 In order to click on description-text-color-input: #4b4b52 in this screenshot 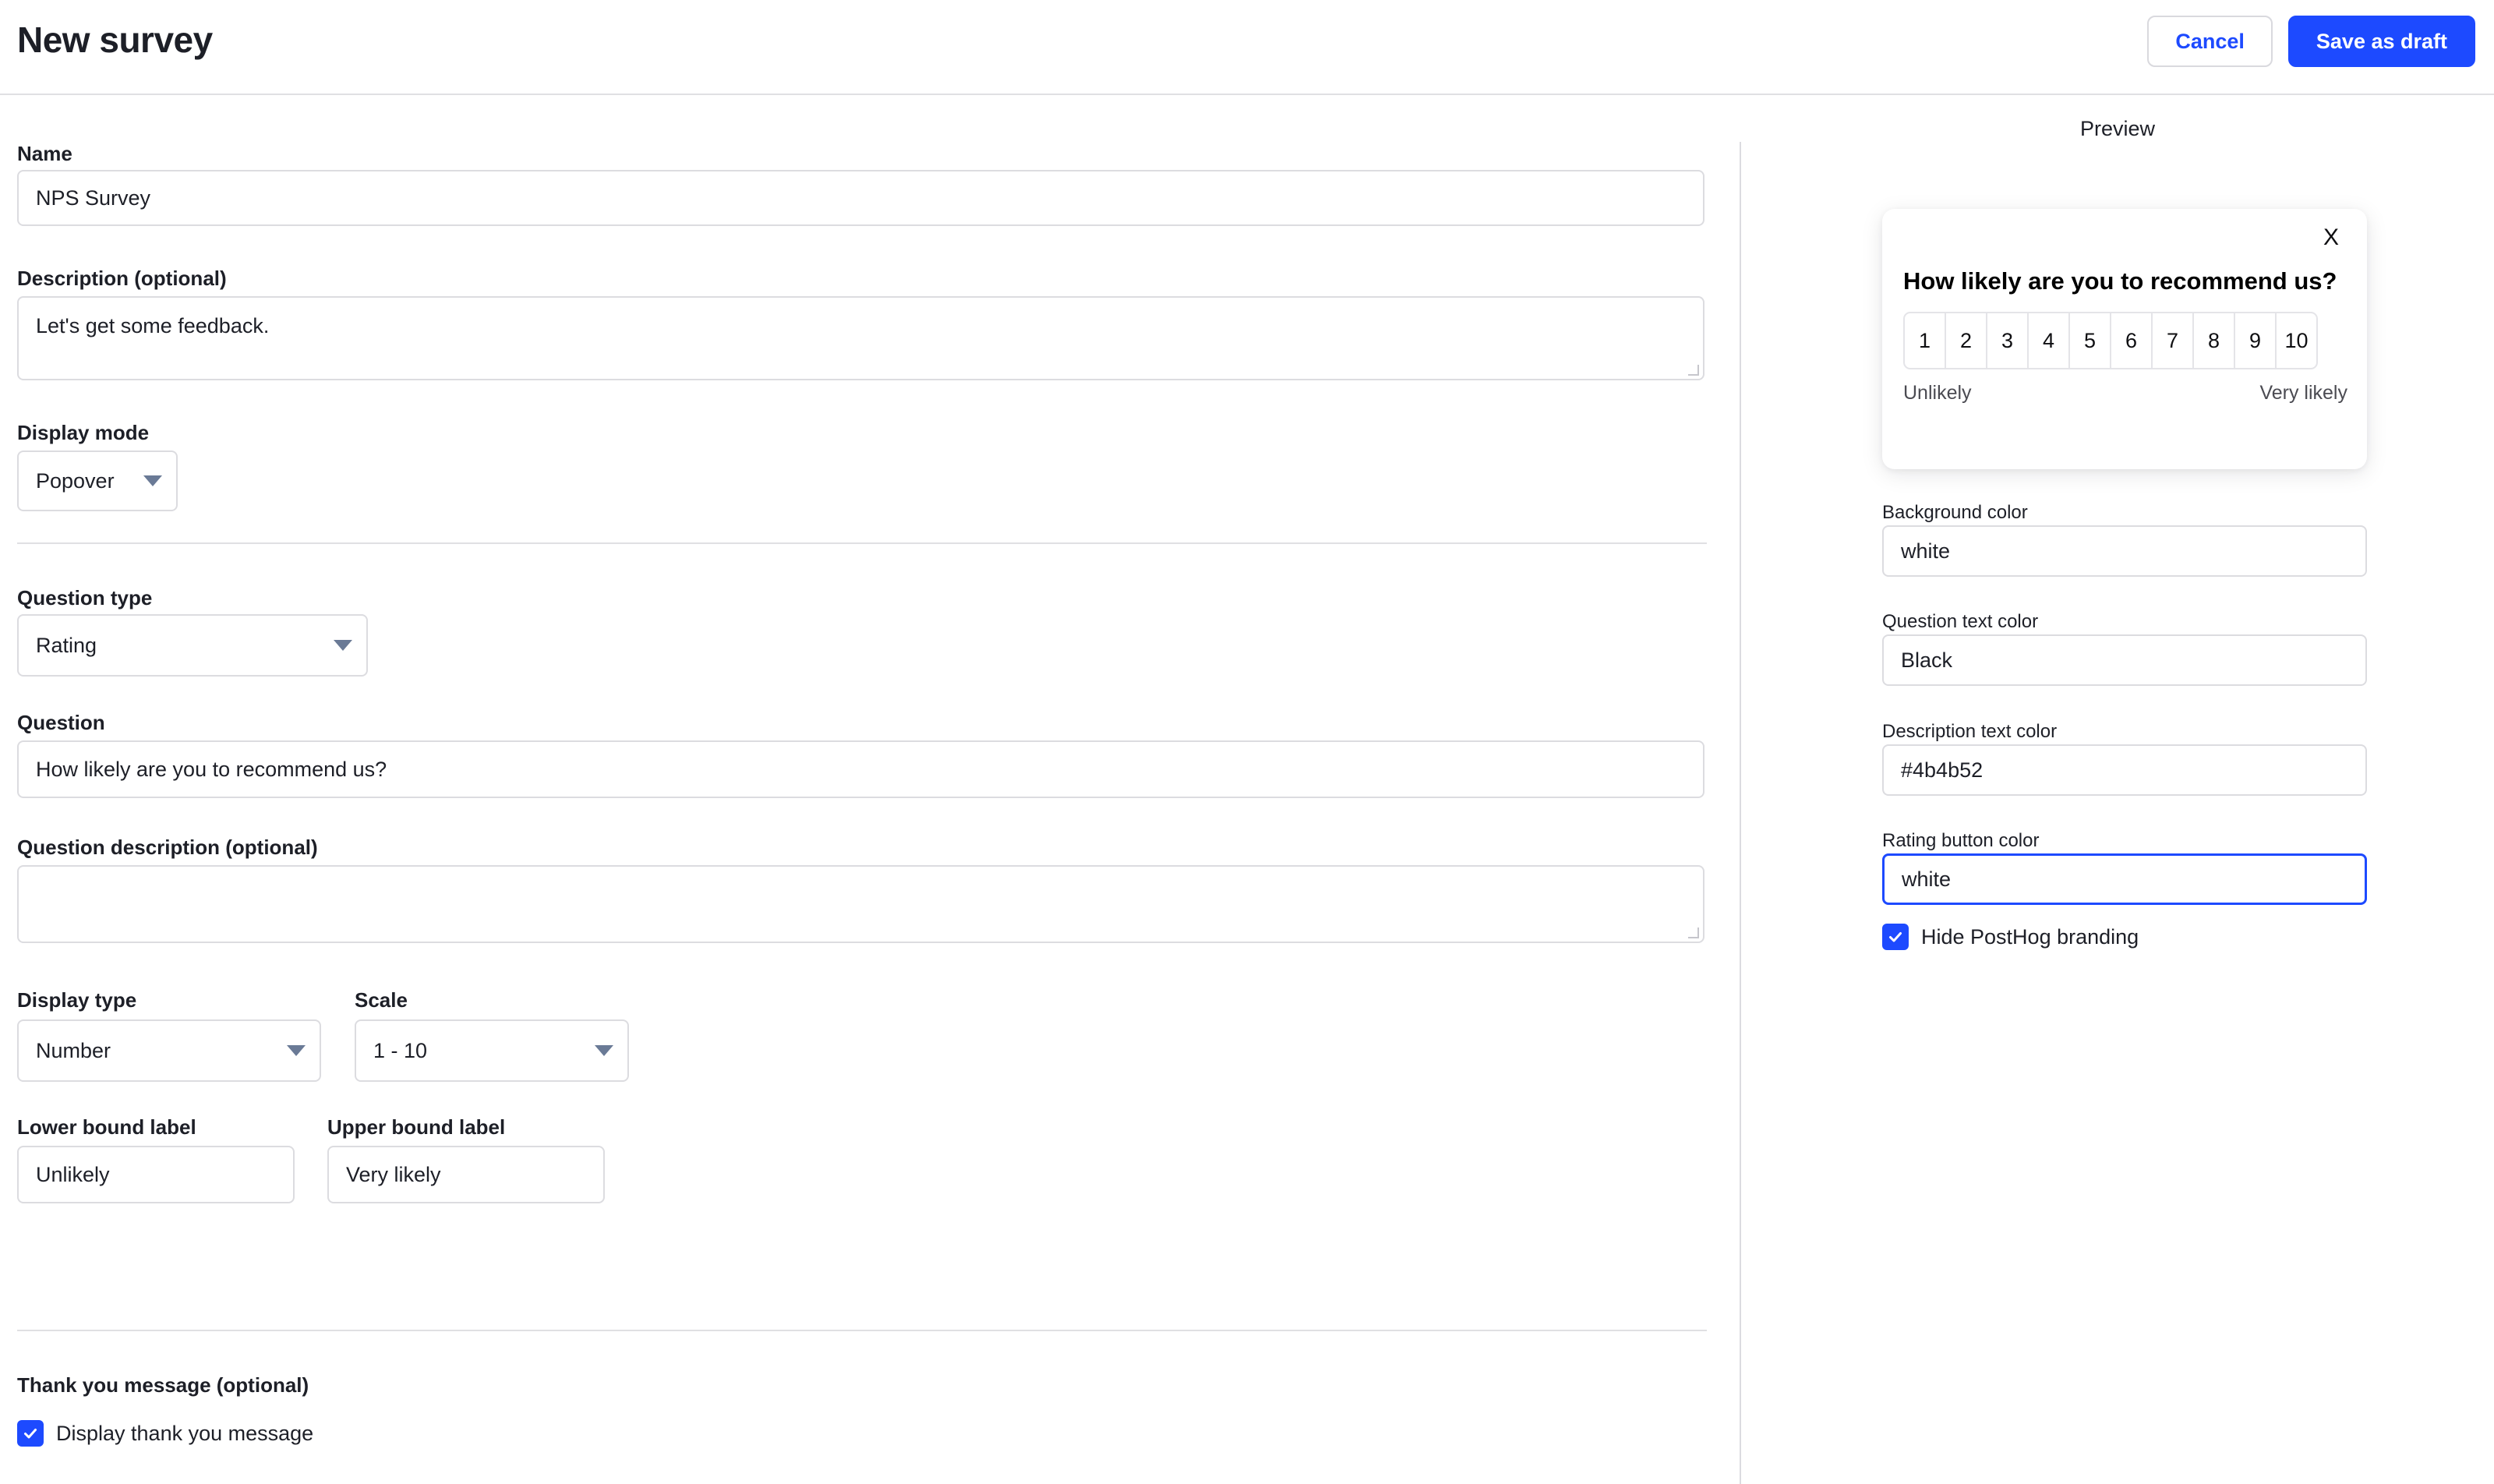, I will do `click(2124, 770)`.